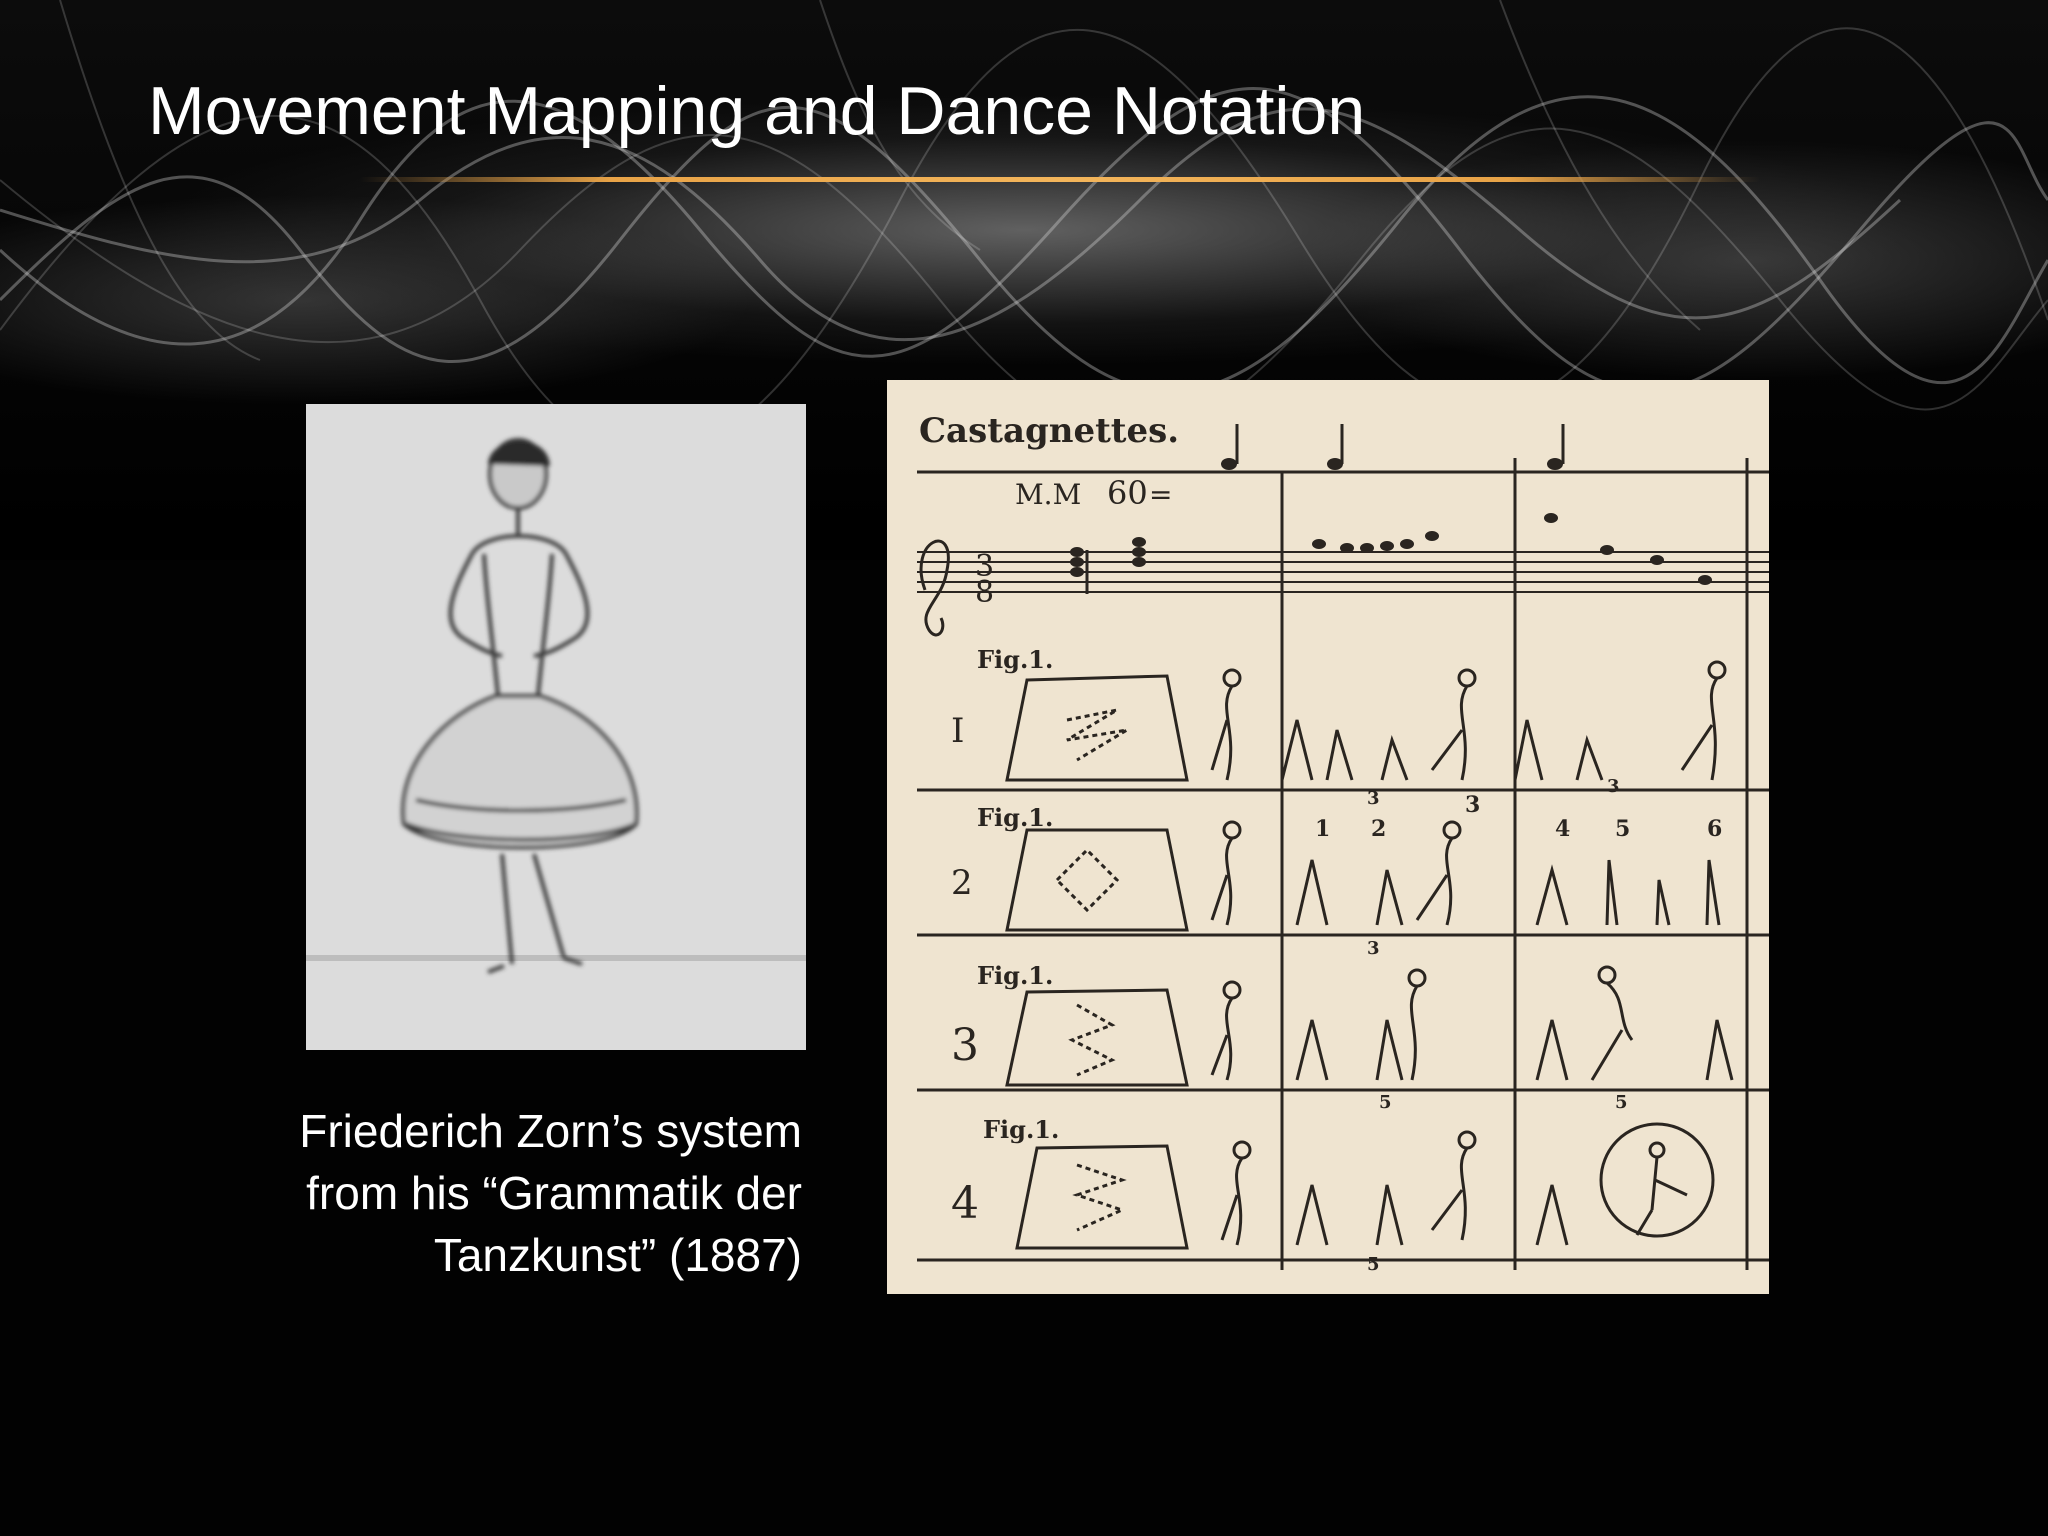  Describe the element at coordinates (957, 731) in the screenshot. I see `row-number: I` at that location.